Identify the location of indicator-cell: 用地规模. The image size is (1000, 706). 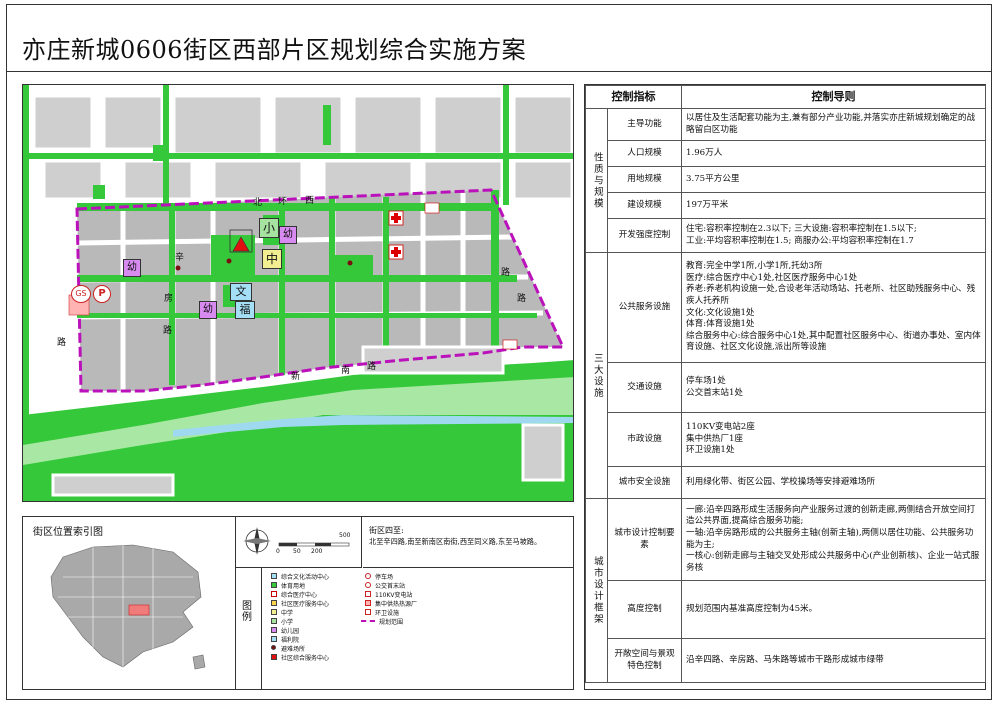
(644, 179).